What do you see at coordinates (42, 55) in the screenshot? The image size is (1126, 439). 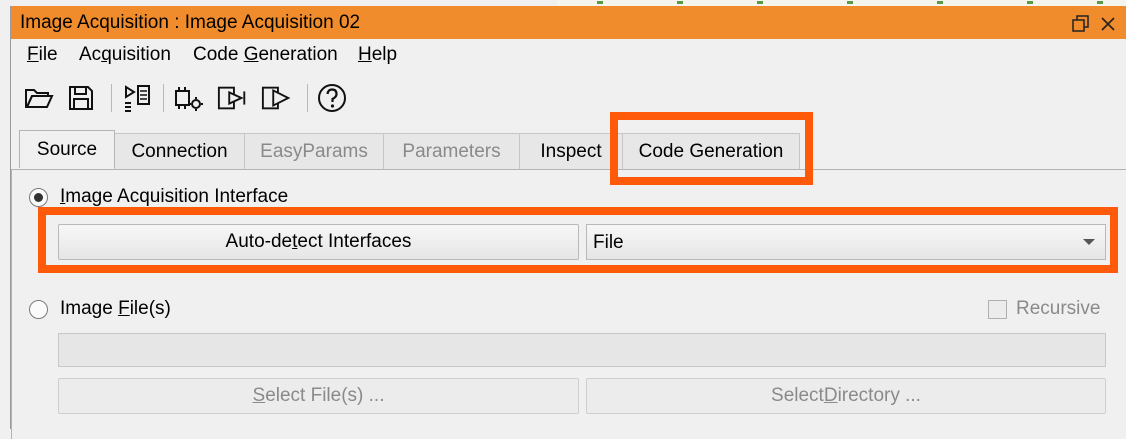 I see `menu-file: File` at bounding box center [42, 55].